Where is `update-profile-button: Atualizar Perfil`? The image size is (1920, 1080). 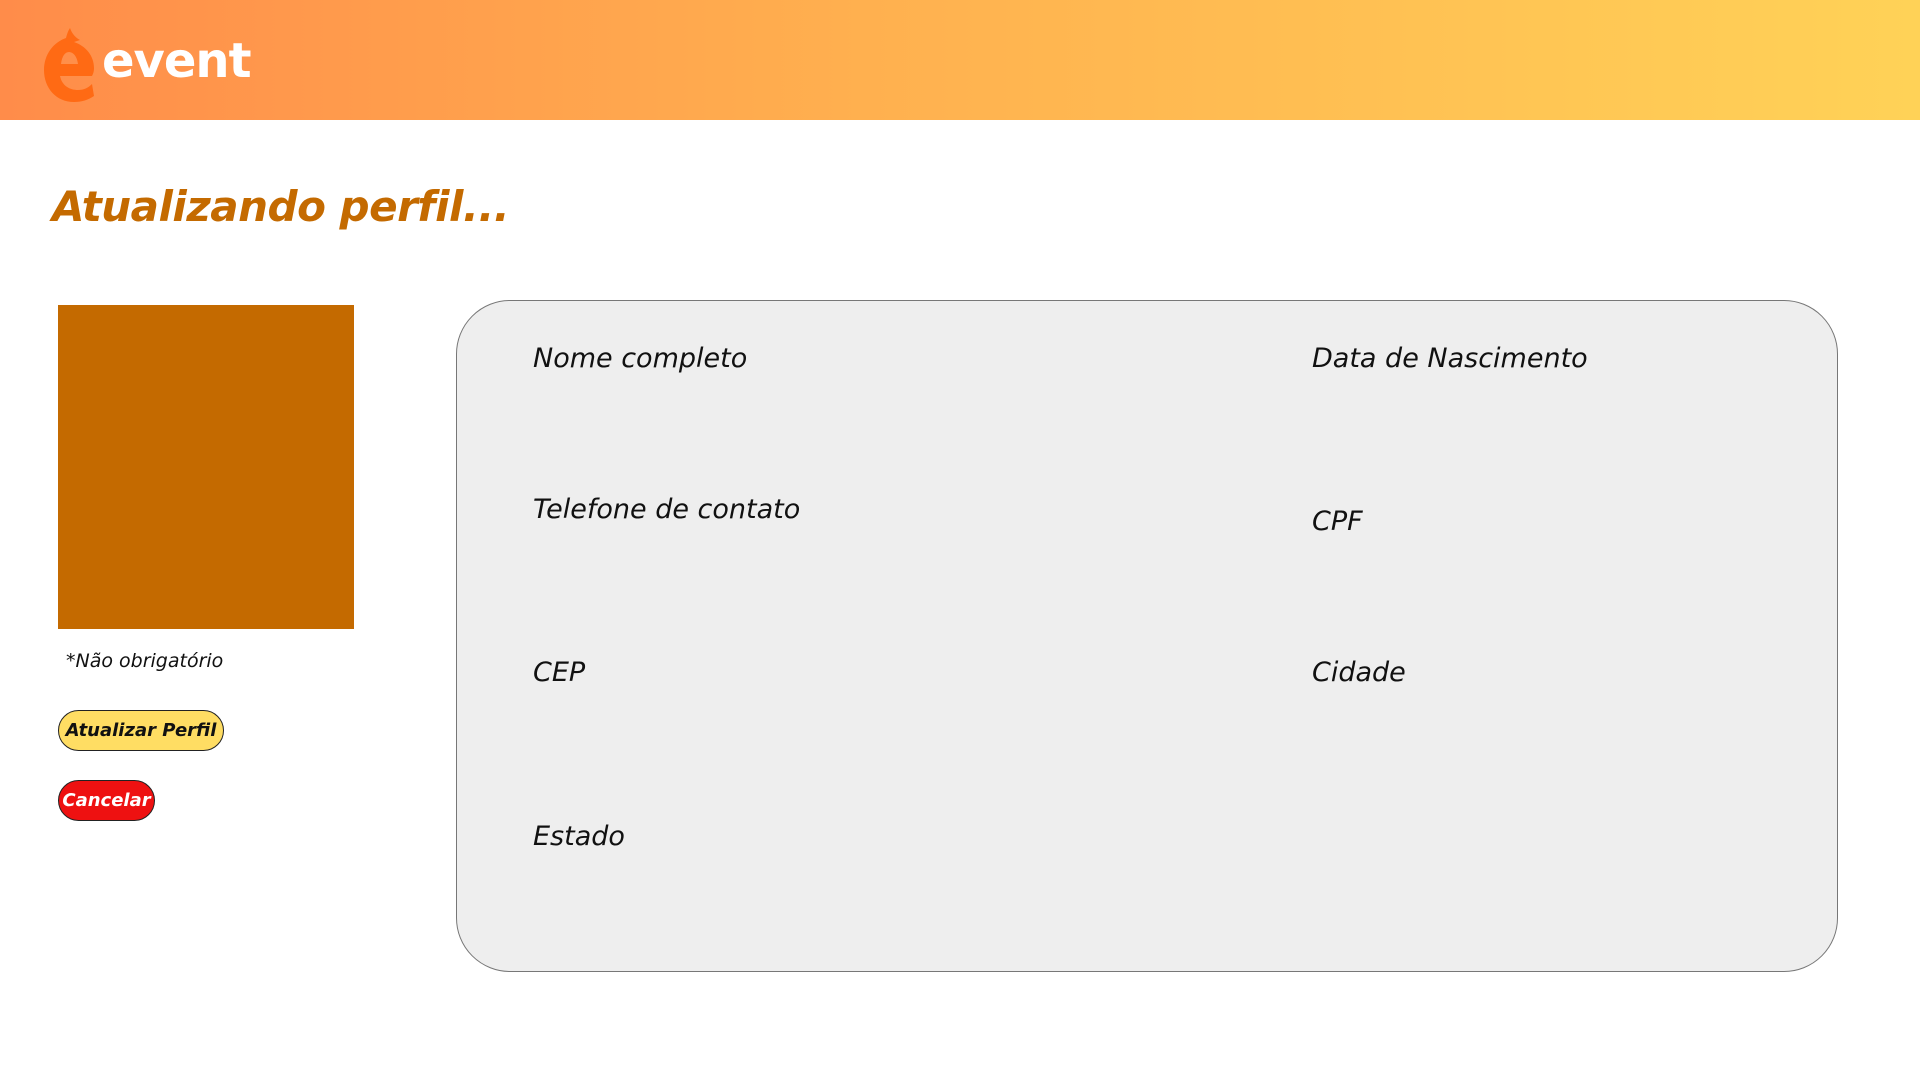
update-profile-button: Atualizar Perfil is located at coordinates (141, 730).